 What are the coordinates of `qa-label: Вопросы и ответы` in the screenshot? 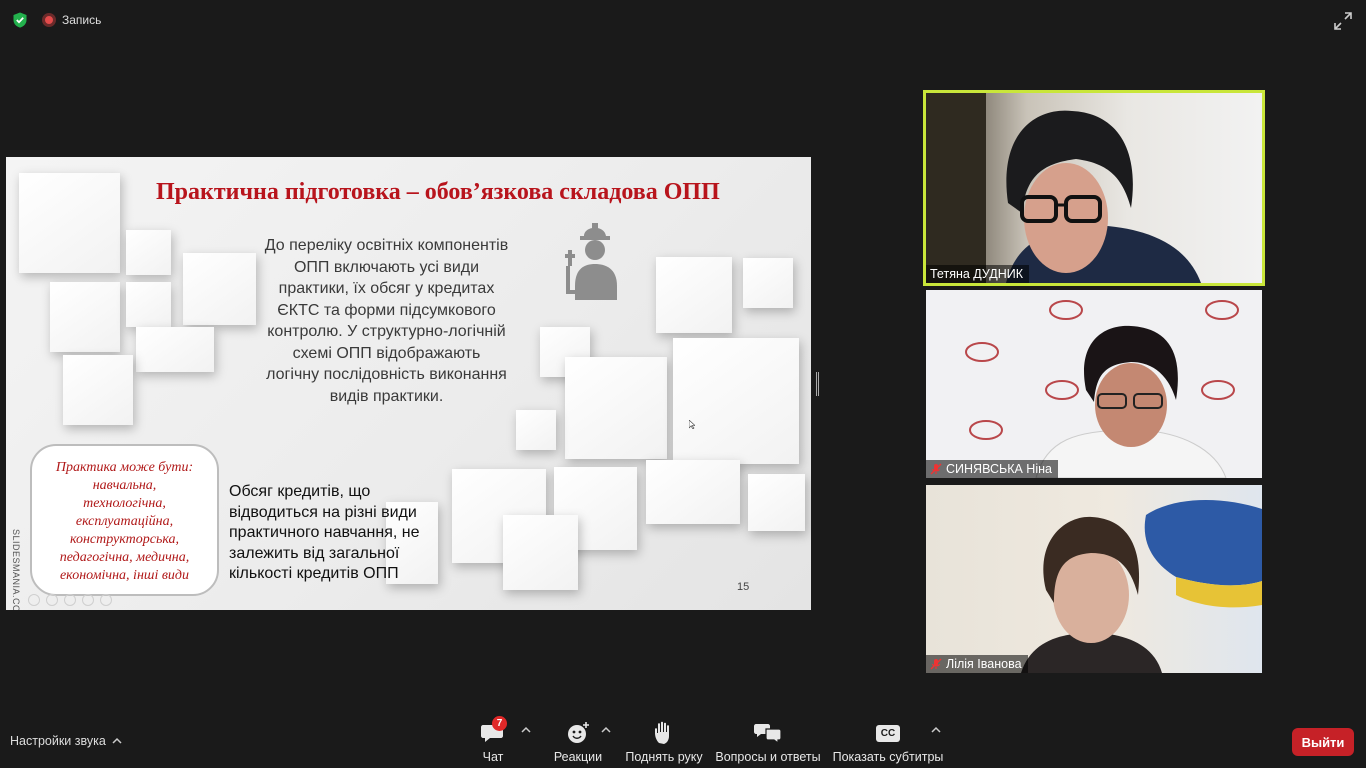 It's located at (768, 757).